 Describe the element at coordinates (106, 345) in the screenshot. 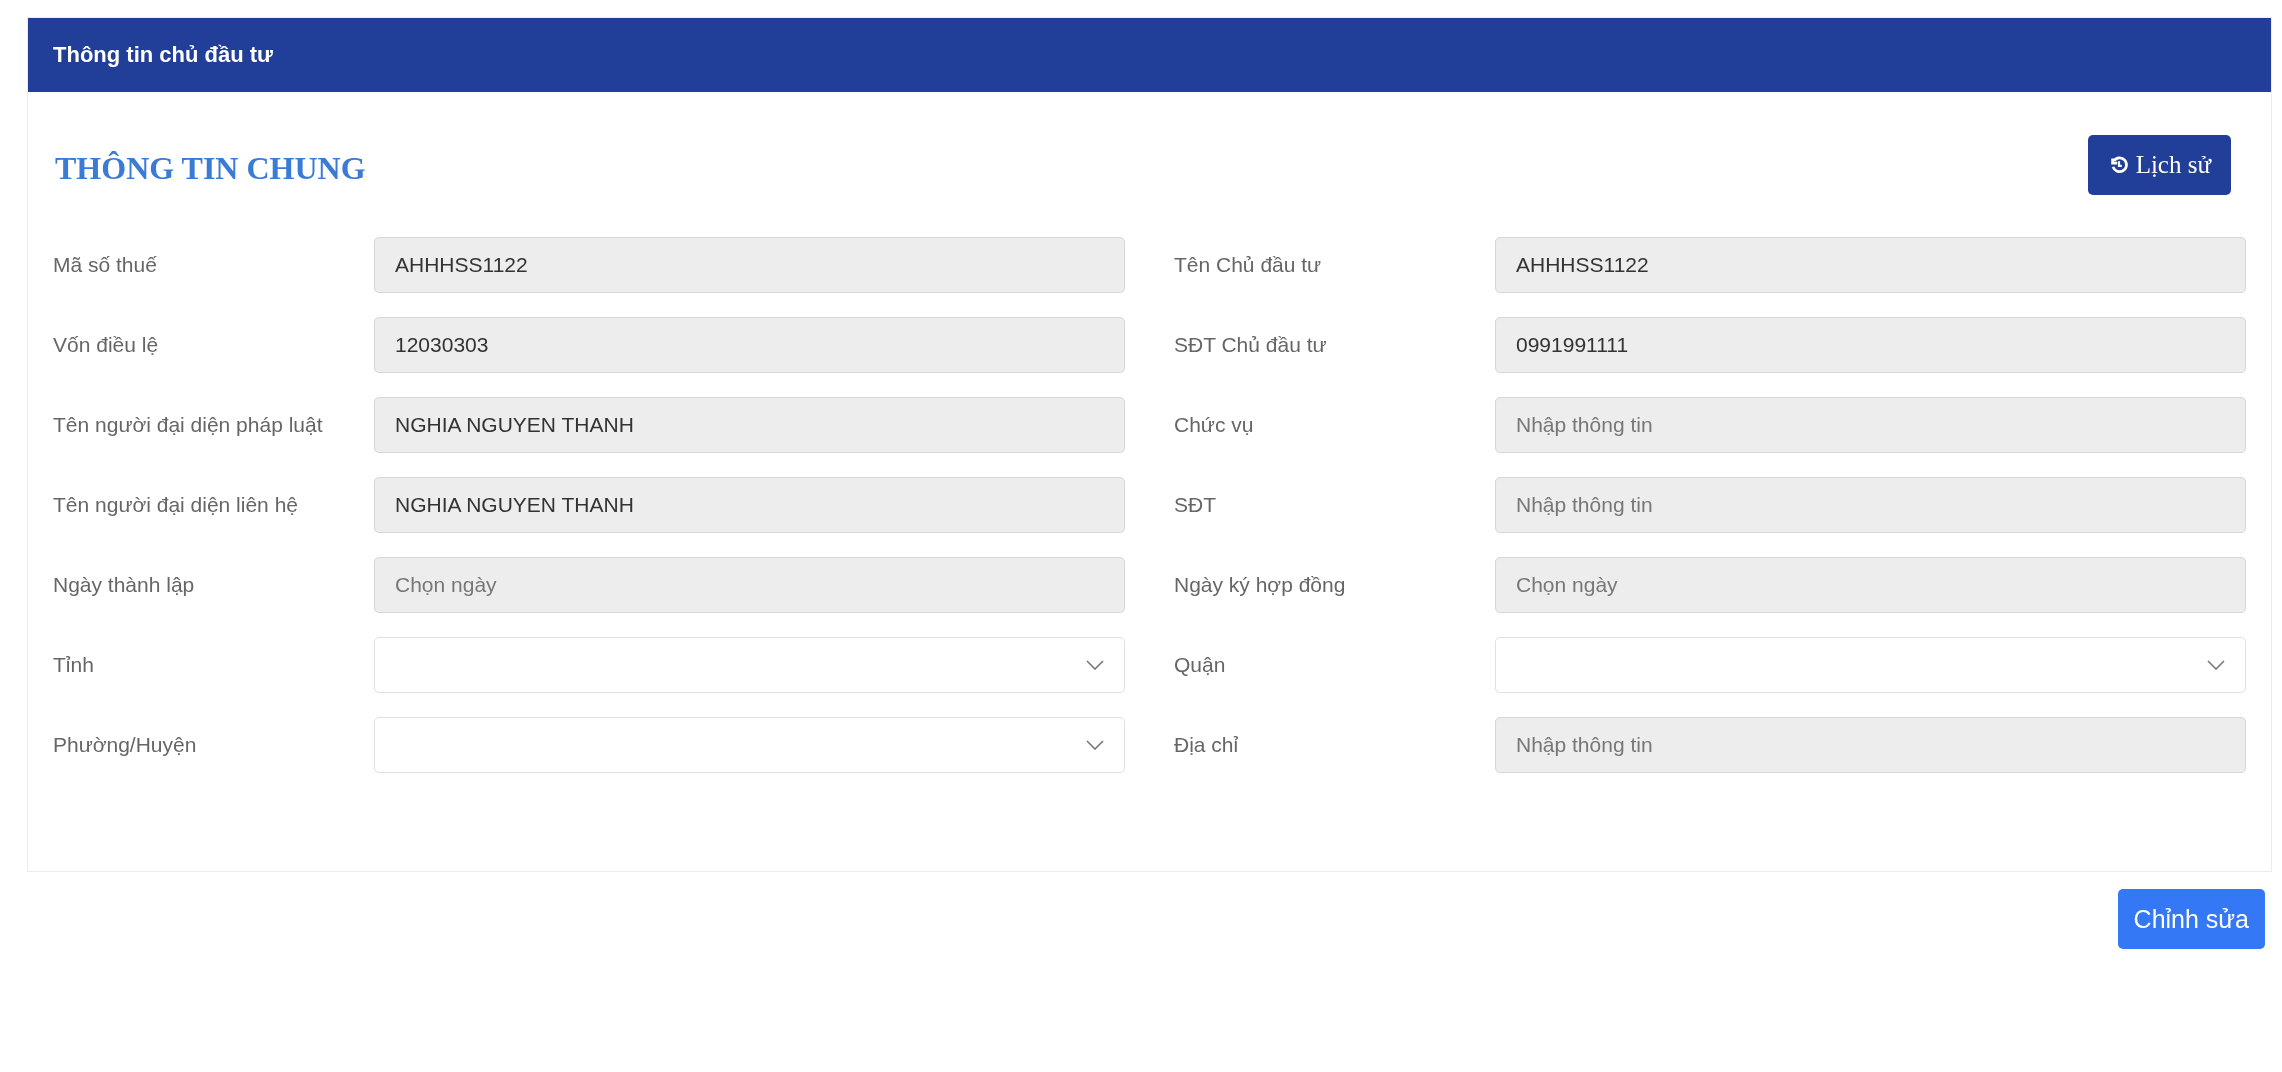

I see `field-label: Vốn điều lệ` at that location.